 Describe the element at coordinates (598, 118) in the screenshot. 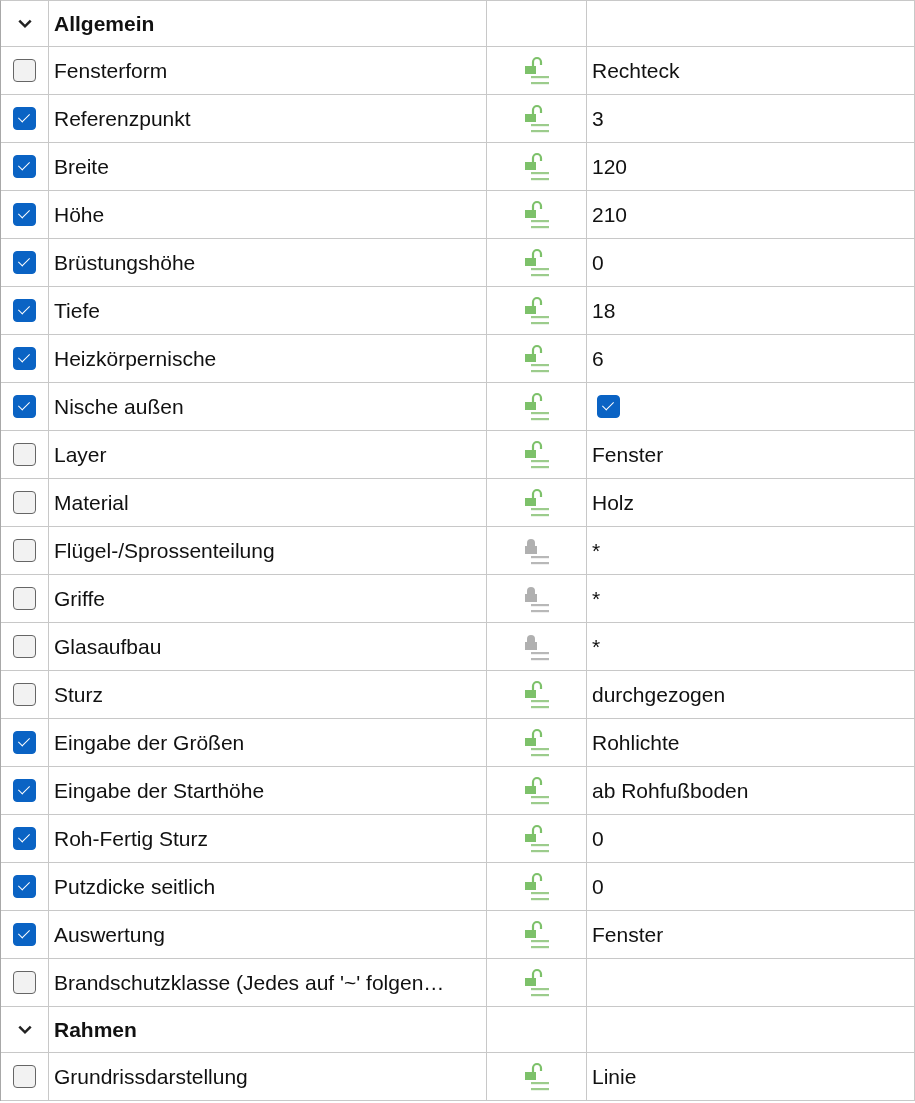

I see `property-value: 3` at that location.